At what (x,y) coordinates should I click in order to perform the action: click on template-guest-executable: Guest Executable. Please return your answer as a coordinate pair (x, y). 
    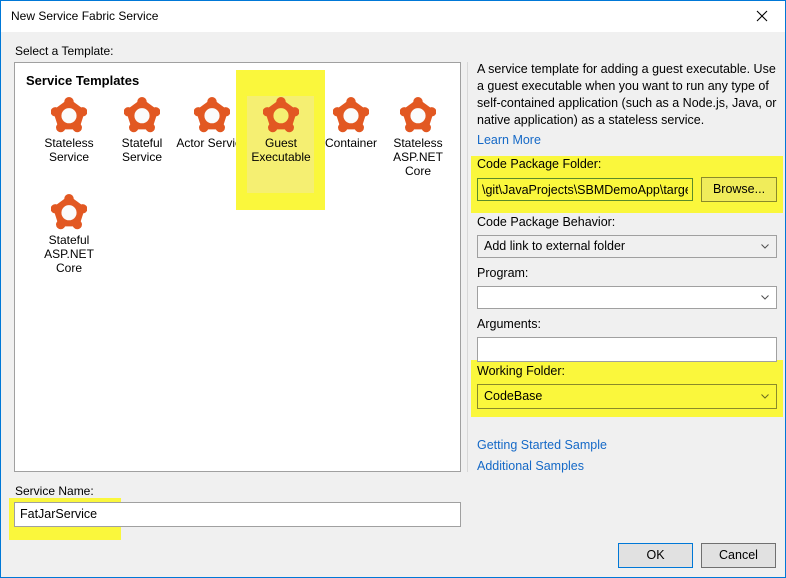
    Looking at the image, I should click on (281, 129).